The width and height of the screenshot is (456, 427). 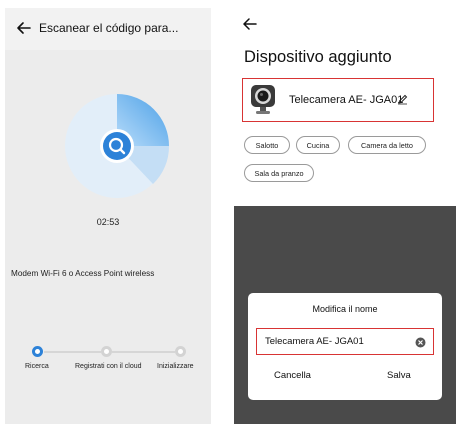 What do you see at coordinates (108, 366) in the screenshot?
I see `step-label-cloud: Registrati con il cloud` at bounding box center [108, 366].